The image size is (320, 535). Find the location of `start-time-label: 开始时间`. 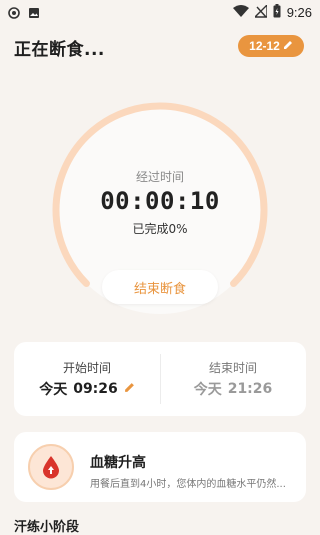

start-time-label: 开始时间 is located at coordinates (86, 368).